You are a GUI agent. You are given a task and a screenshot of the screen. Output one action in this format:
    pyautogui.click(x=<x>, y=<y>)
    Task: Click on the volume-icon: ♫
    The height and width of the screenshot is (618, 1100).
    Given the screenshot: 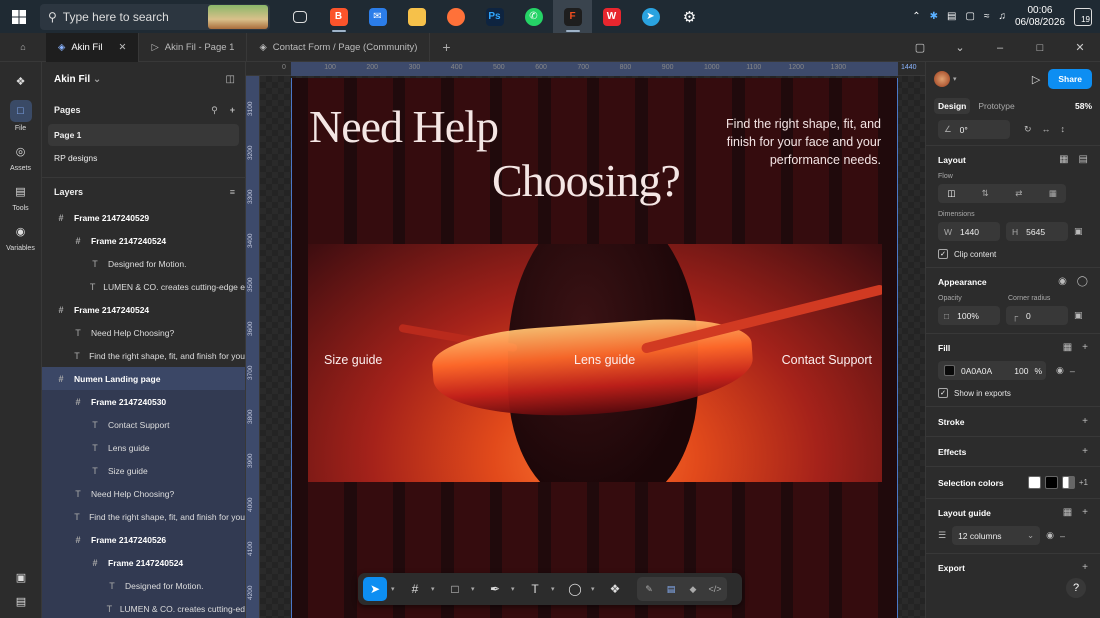 What is the action you would take?
    pyautogui.click(x=1002, y=16)
    